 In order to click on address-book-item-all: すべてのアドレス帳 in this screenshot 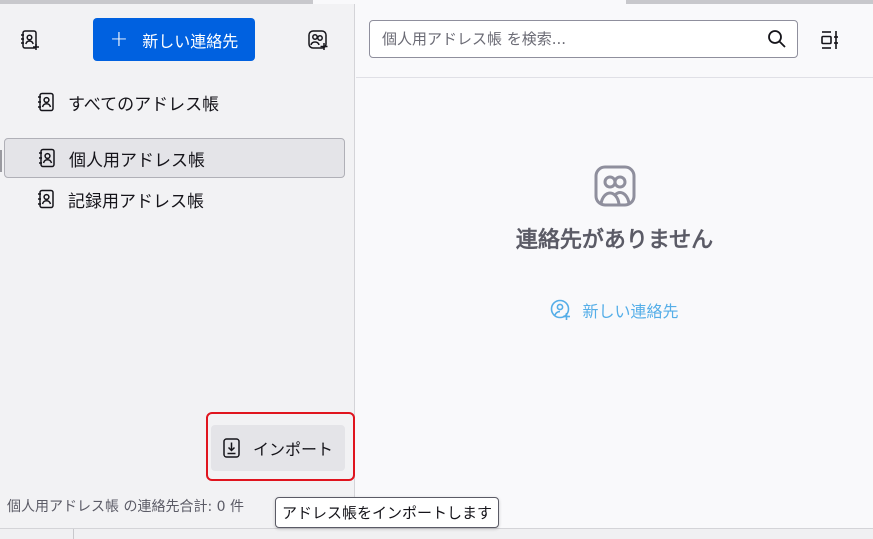, I will do `click(174, 102)`.